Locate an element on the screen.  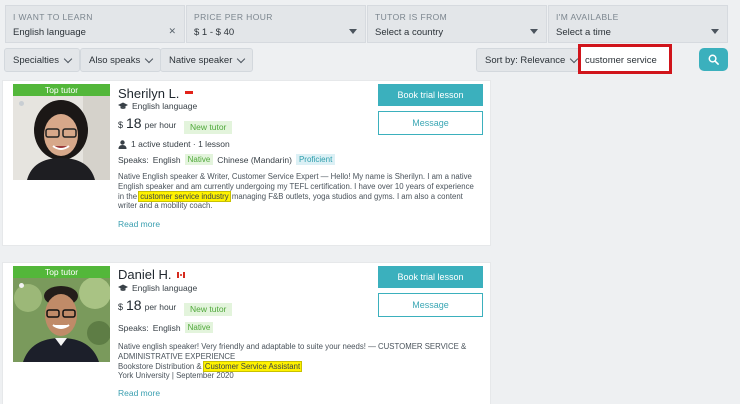
activity-text: 1 active student · 1 lesson is located at coordinates (180, 144).